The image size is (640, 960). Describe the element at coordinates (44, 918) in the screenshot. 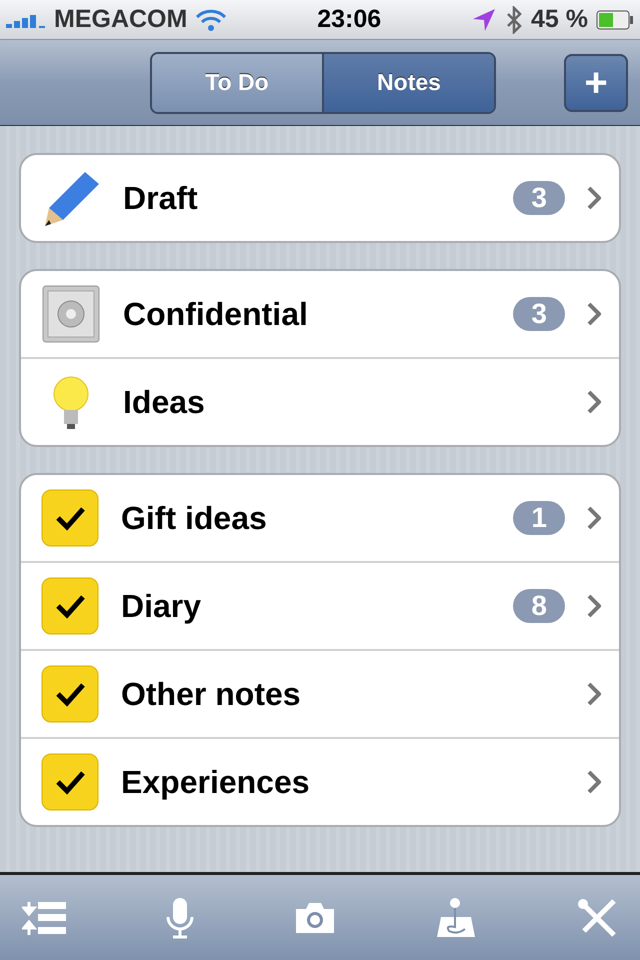

I see `reorder-list-icon` at that location.